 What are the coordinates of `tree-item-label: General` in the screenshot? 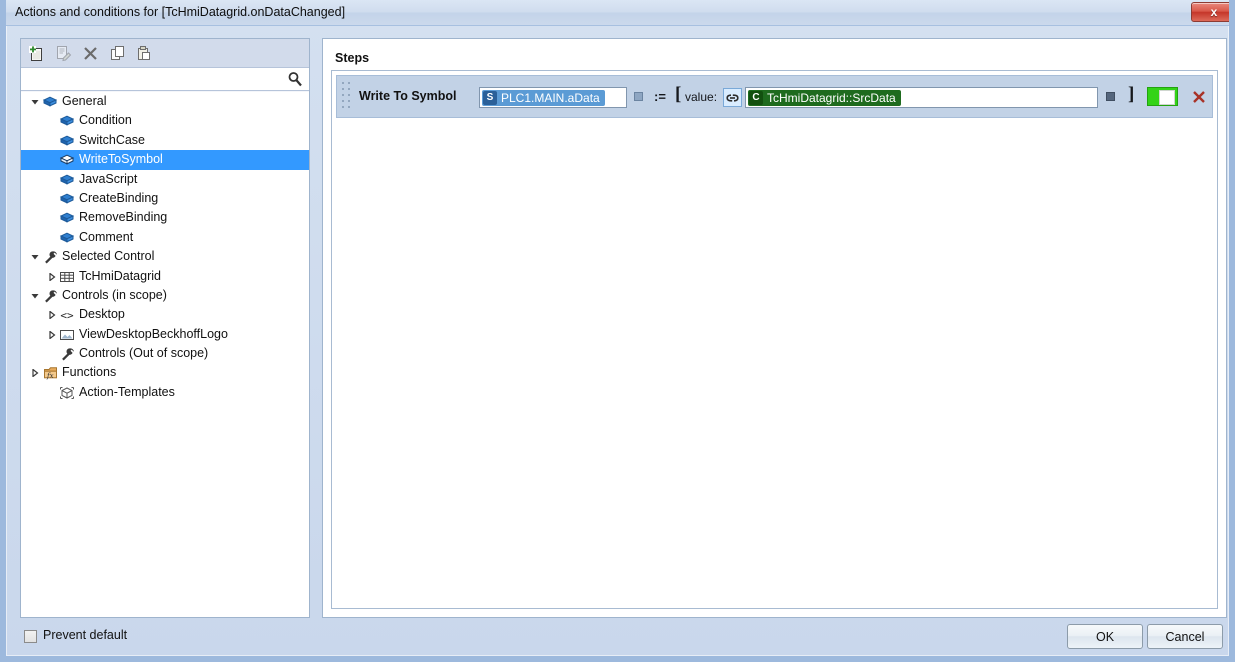 It's located at (84, 101).